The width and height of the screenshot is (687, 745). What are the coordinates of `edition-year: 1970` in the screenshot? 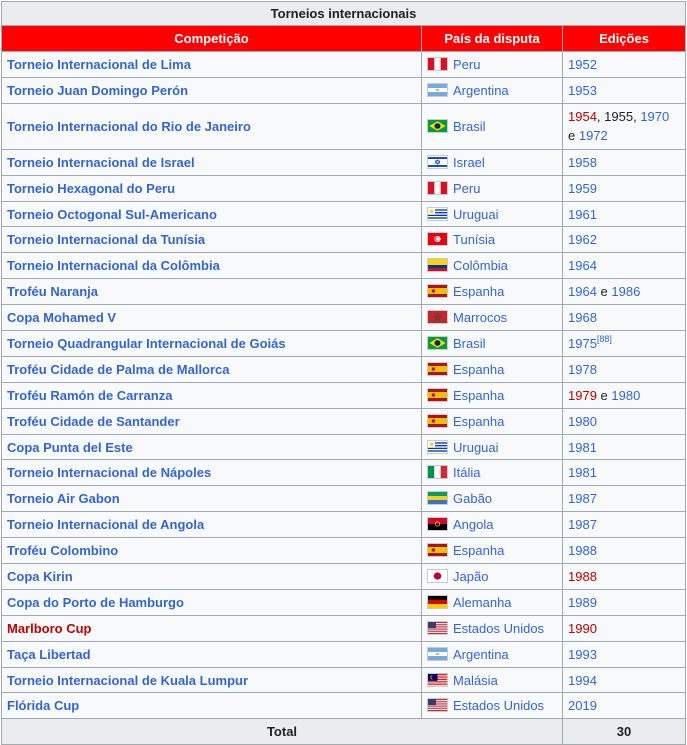 It's located at (654, 116).